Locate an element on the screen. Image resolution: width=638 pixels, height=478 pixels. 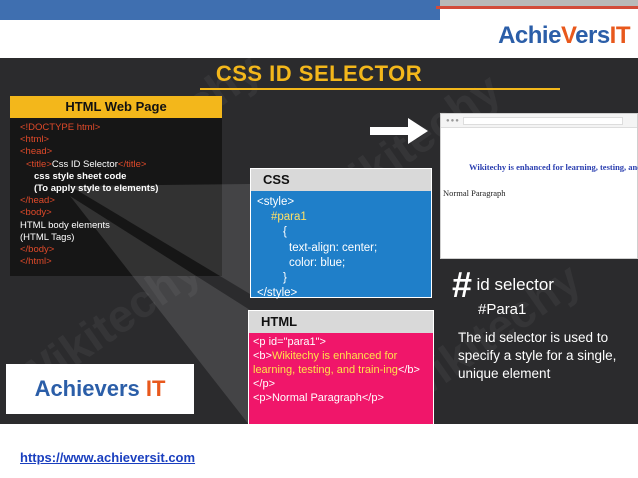
id-selector-heading: # id selector is located at coordinates (503, 284).